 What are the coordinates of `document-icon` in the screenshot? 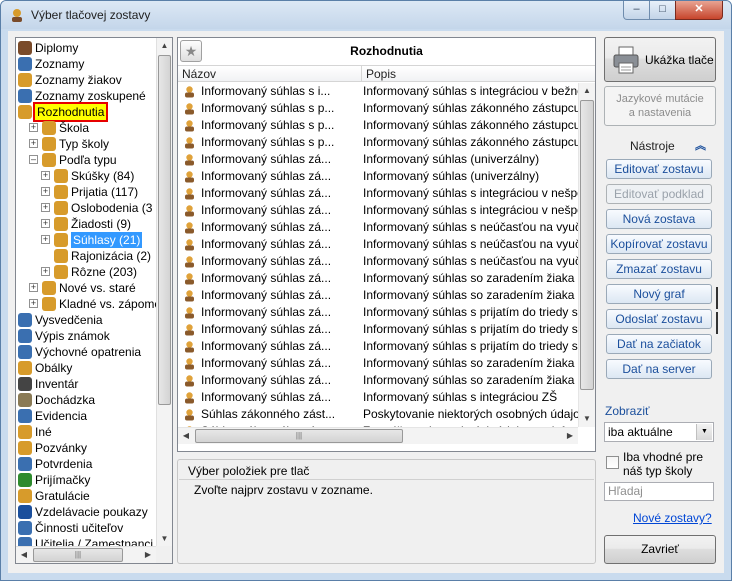 It's located at (61, 256).